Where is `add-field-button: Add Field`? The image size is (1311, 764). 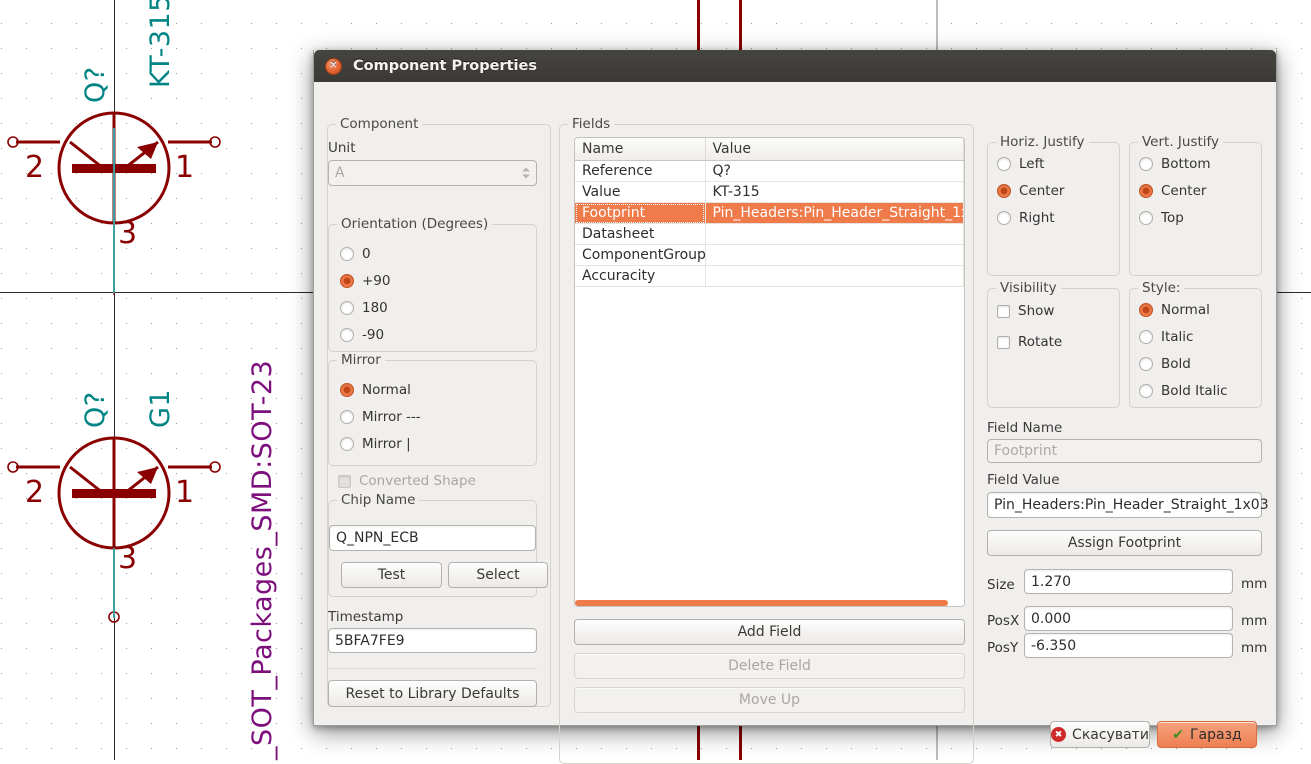 add-field-button: Add Field is located at coordinates (769, 632).